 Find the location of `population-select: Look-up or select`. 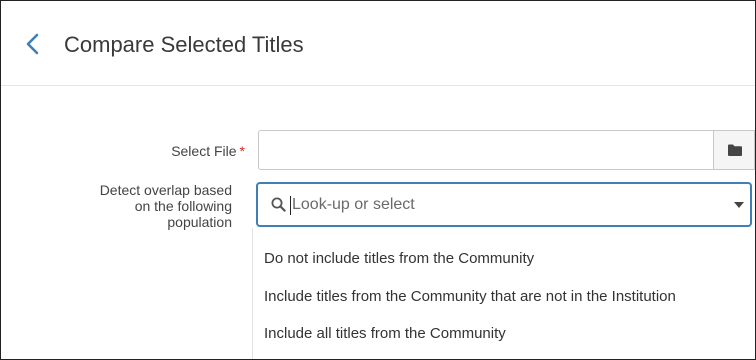

population-select: Look-up or select is located at coordinates (504, 204).